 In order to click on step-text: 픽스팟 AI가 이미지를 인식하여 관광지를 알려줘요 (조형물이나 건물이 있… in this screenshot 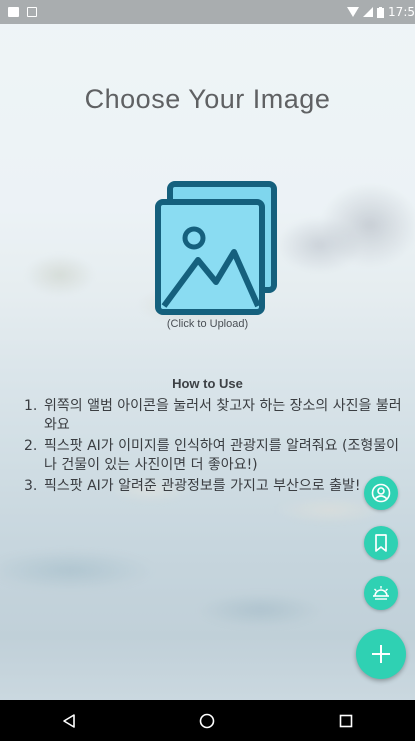, I will do `click(221, 455)`.